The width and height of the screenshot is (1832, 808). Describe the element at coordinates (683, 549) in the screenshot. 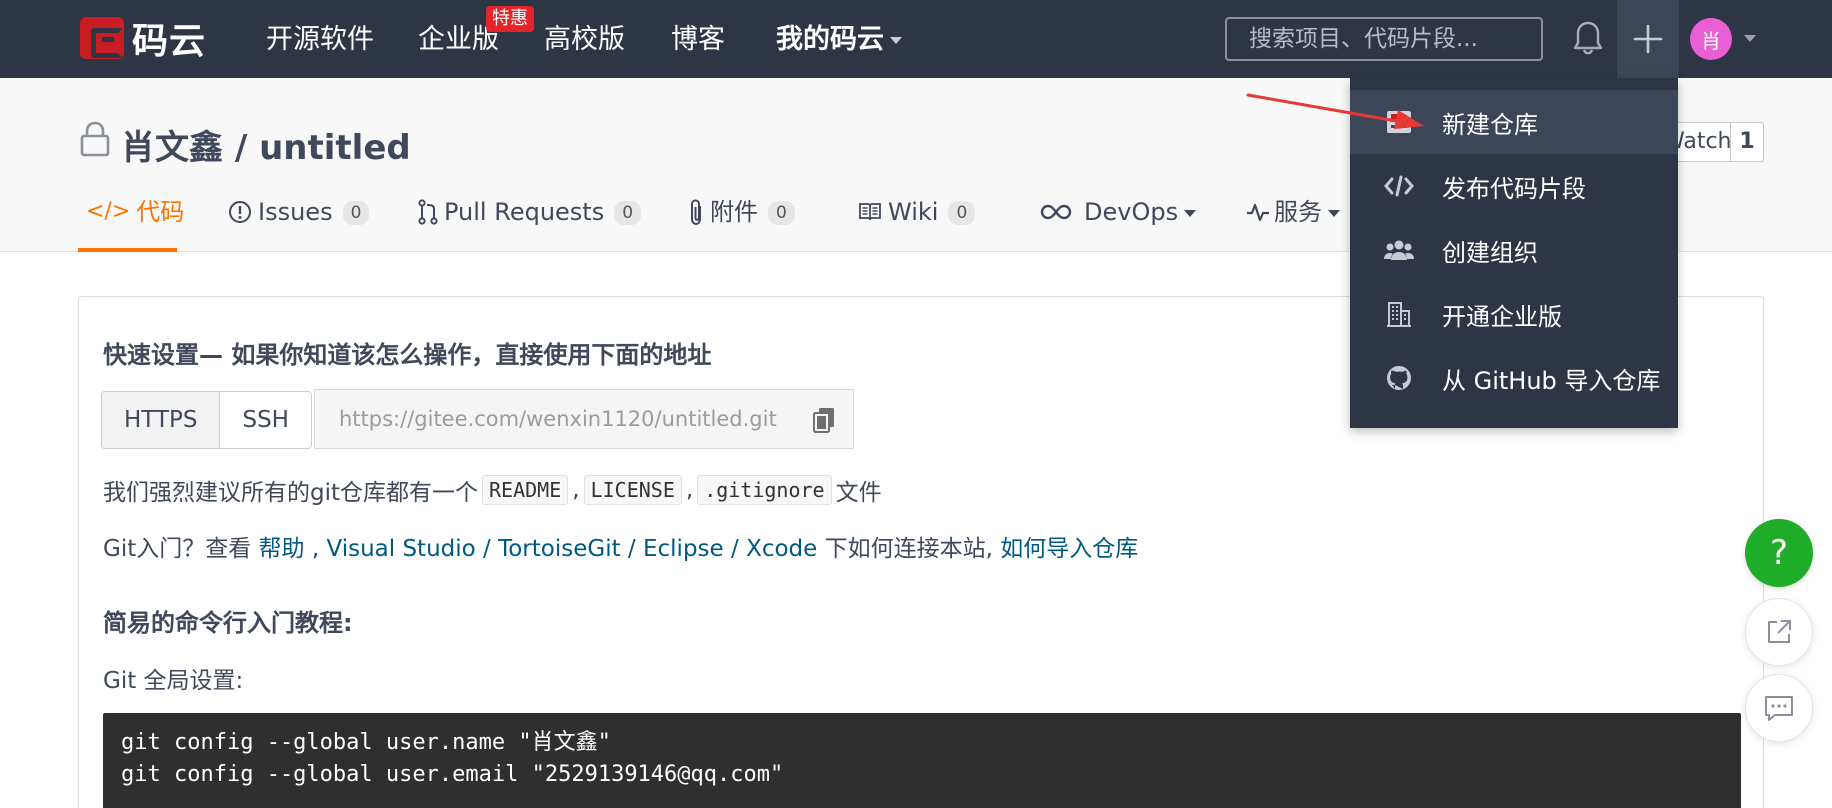

I see `eclipse-link: Eclipse` at that location.